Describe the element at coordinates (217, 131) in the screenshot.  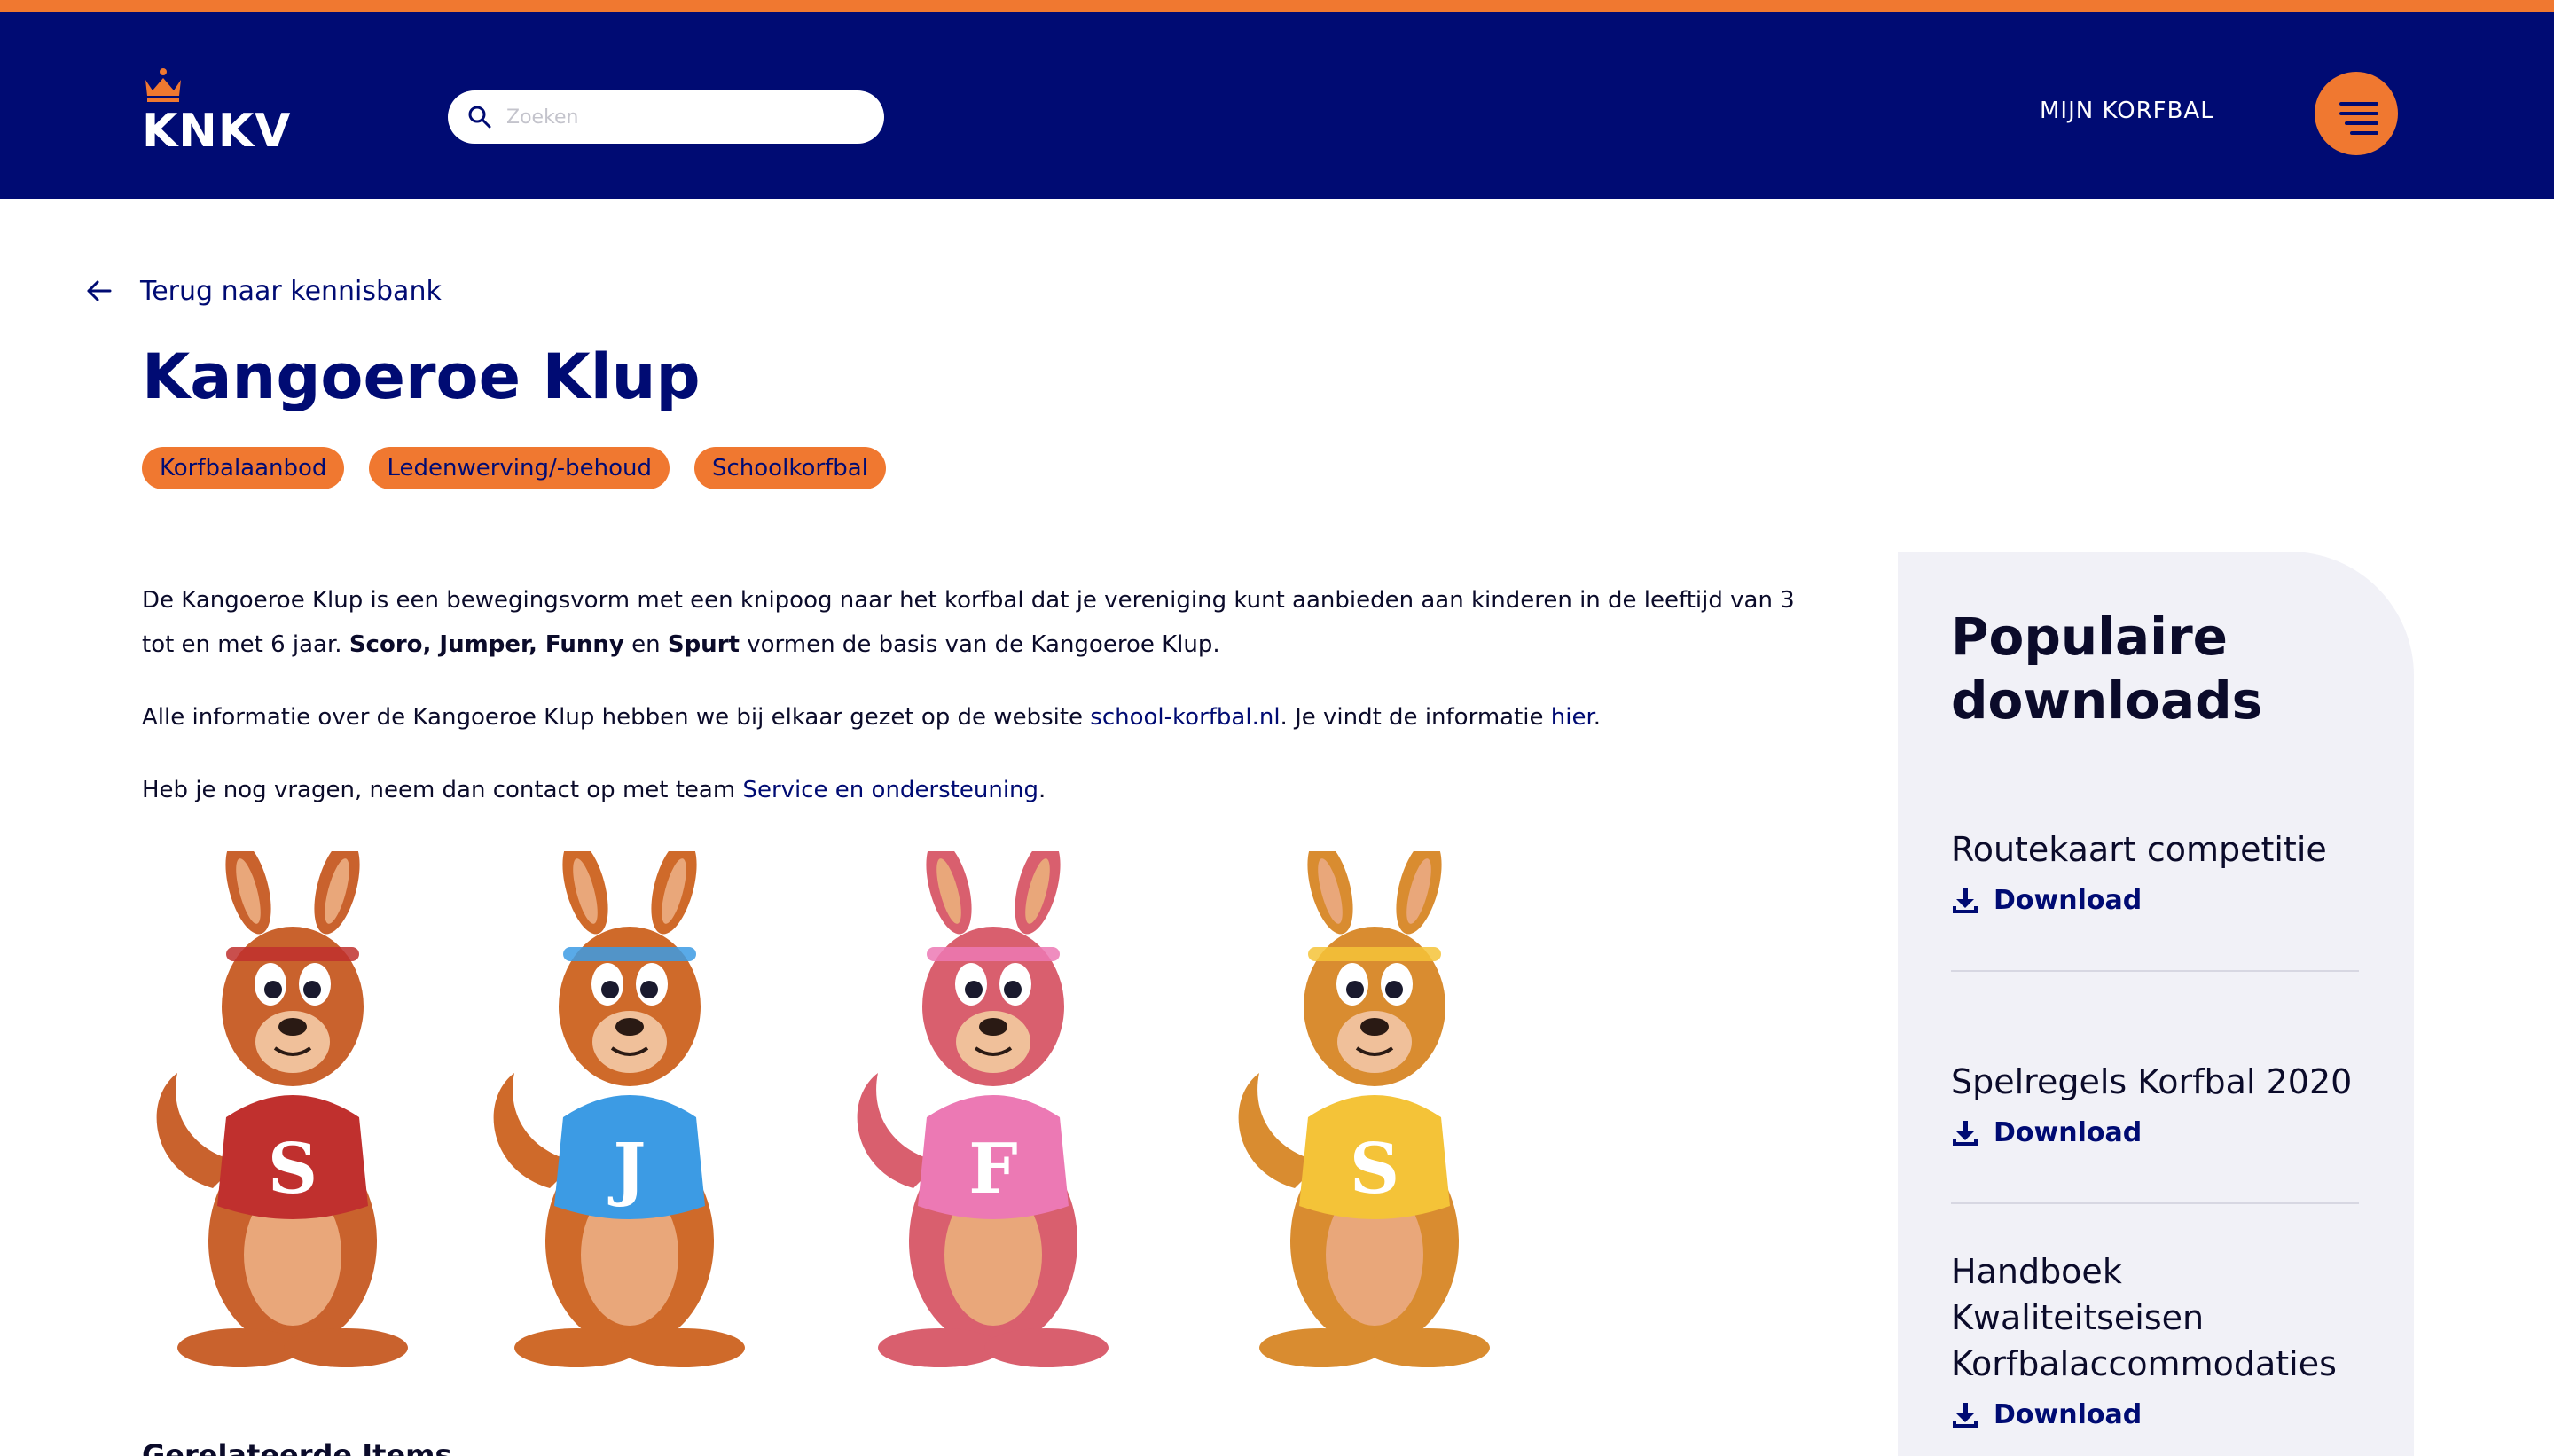
I see `logo-text: KNKV` at that location.